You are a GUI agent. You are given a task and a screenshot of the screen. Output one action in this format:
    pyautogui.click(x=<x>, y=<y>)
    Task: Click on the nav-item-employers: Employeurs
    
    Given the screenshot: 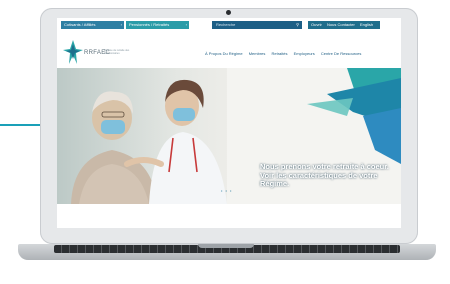 What is the action you would take?
    pyautogui.click(x=304, y=53)
    